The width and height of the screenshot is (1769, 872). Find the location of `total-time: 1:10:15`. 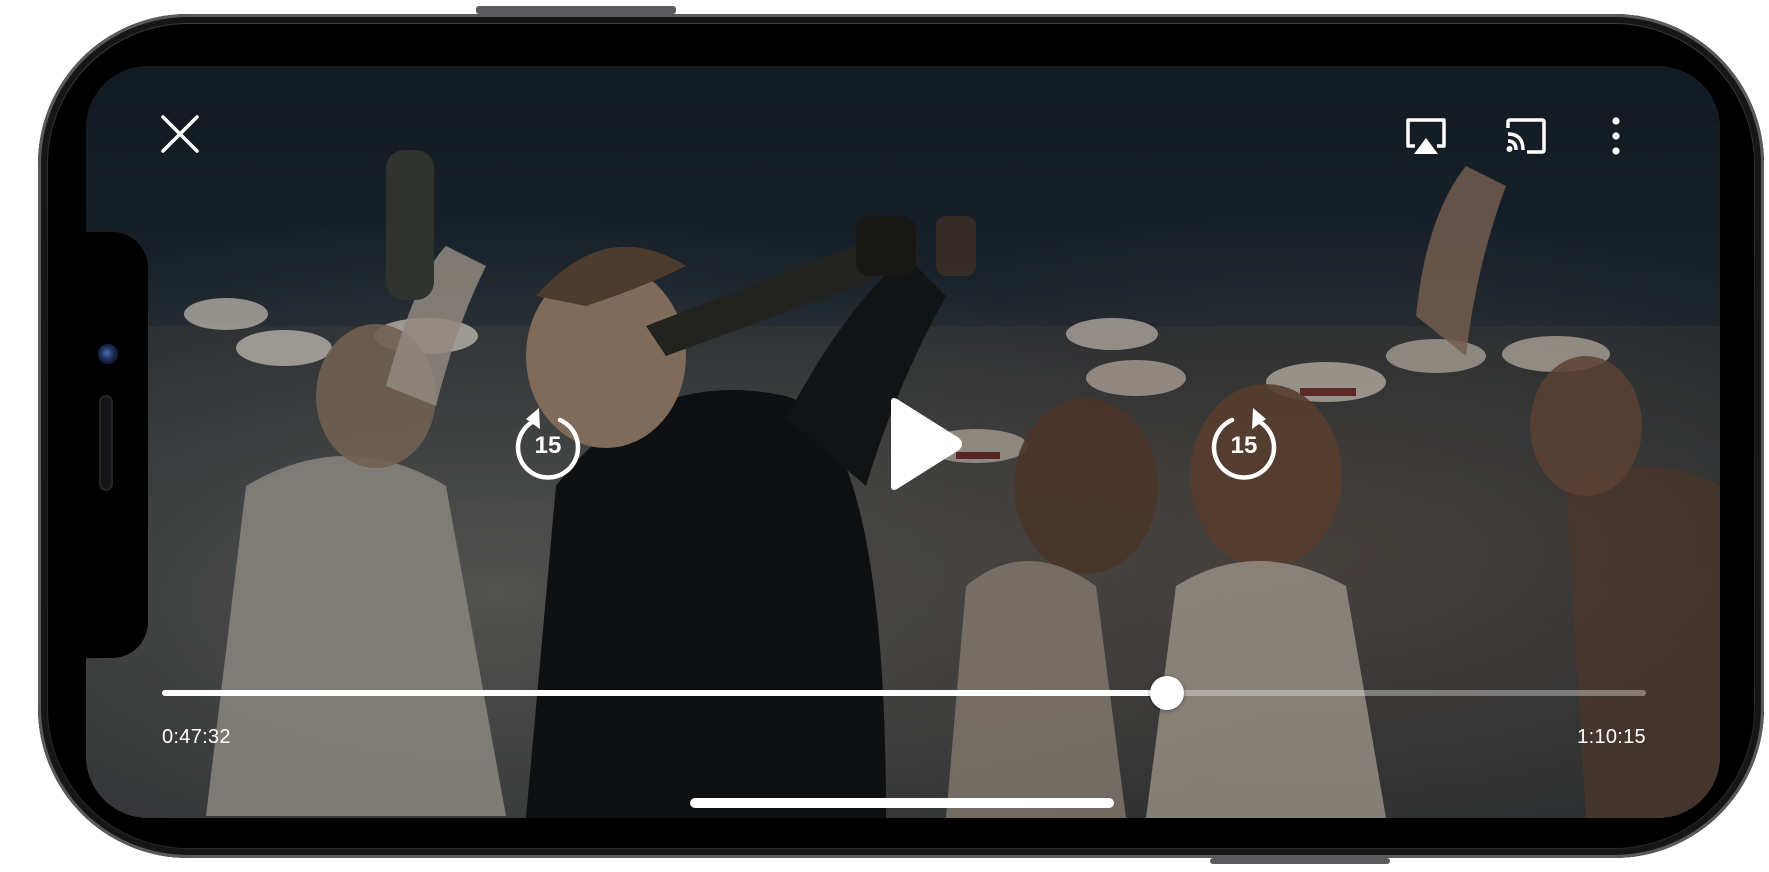

total-time: 1:10:15 is located at coordinates (1611, 737).